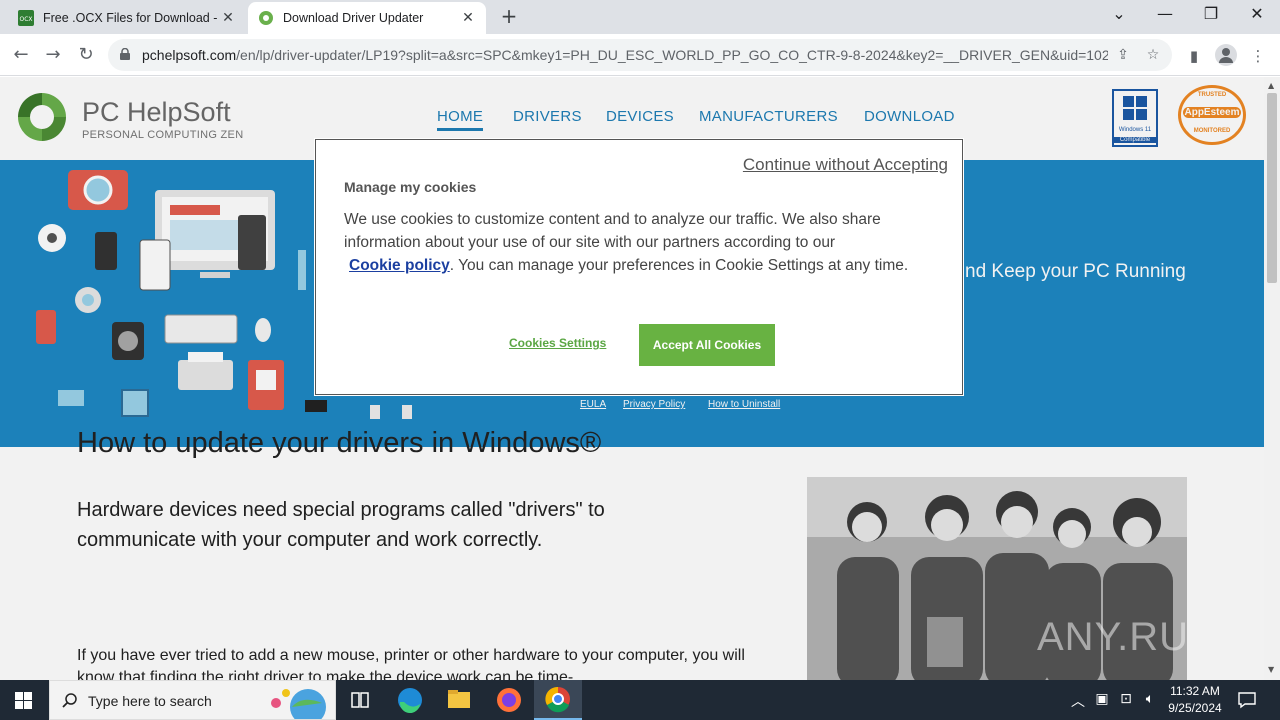 The width and height of the screenshot is (1280, 720). I want to click on meet-now-icon: ▣, so click(1102, 699).